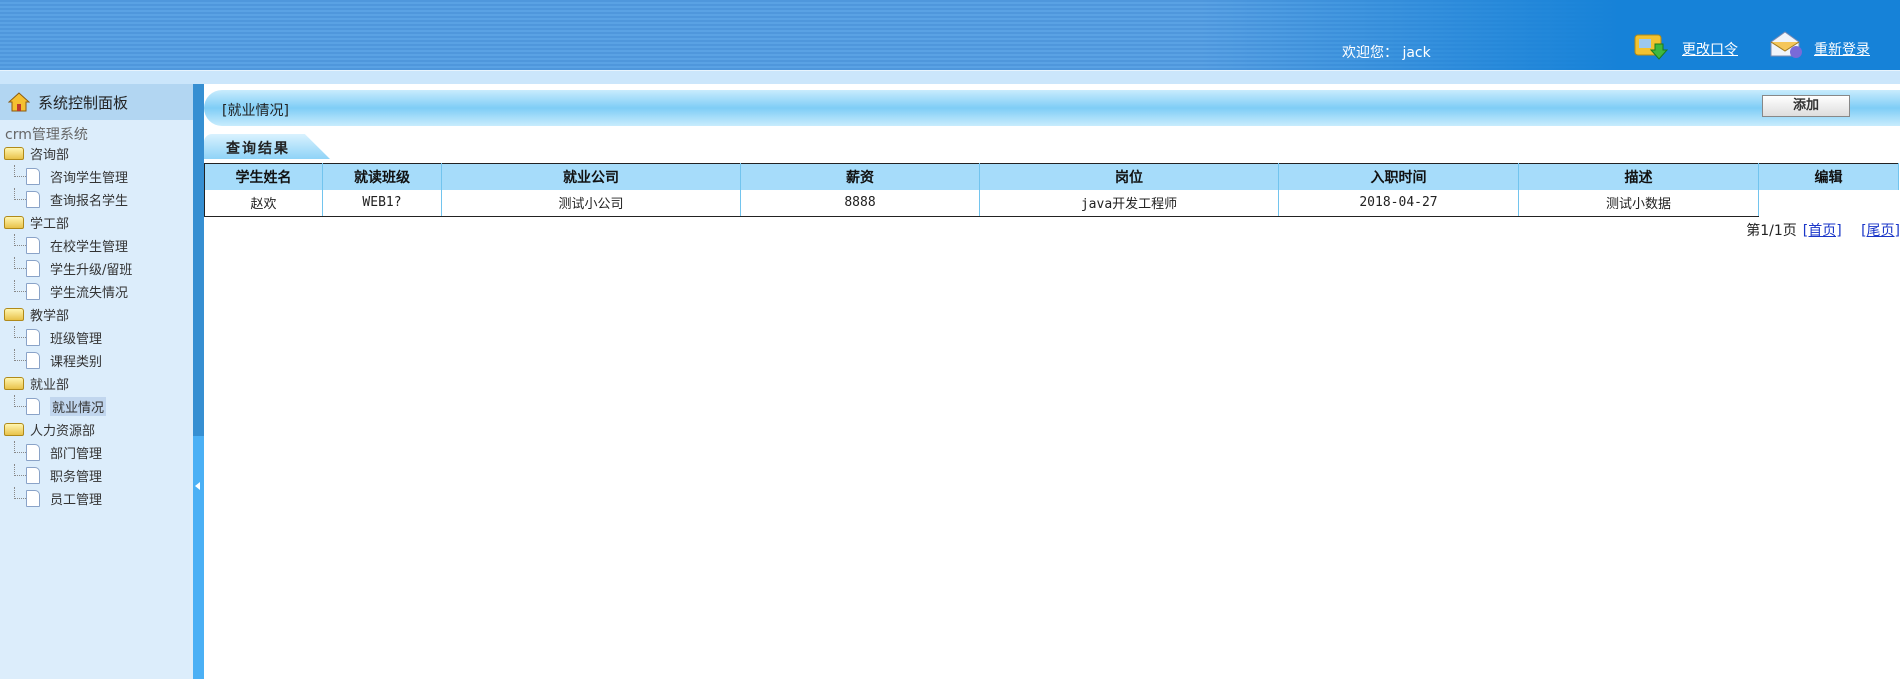 The width and height of the screenshot is (1900, 679). What do you see at coordinates (950, 35) in the screenshot?
I see `top-banner` at bounding box center [950, 35].